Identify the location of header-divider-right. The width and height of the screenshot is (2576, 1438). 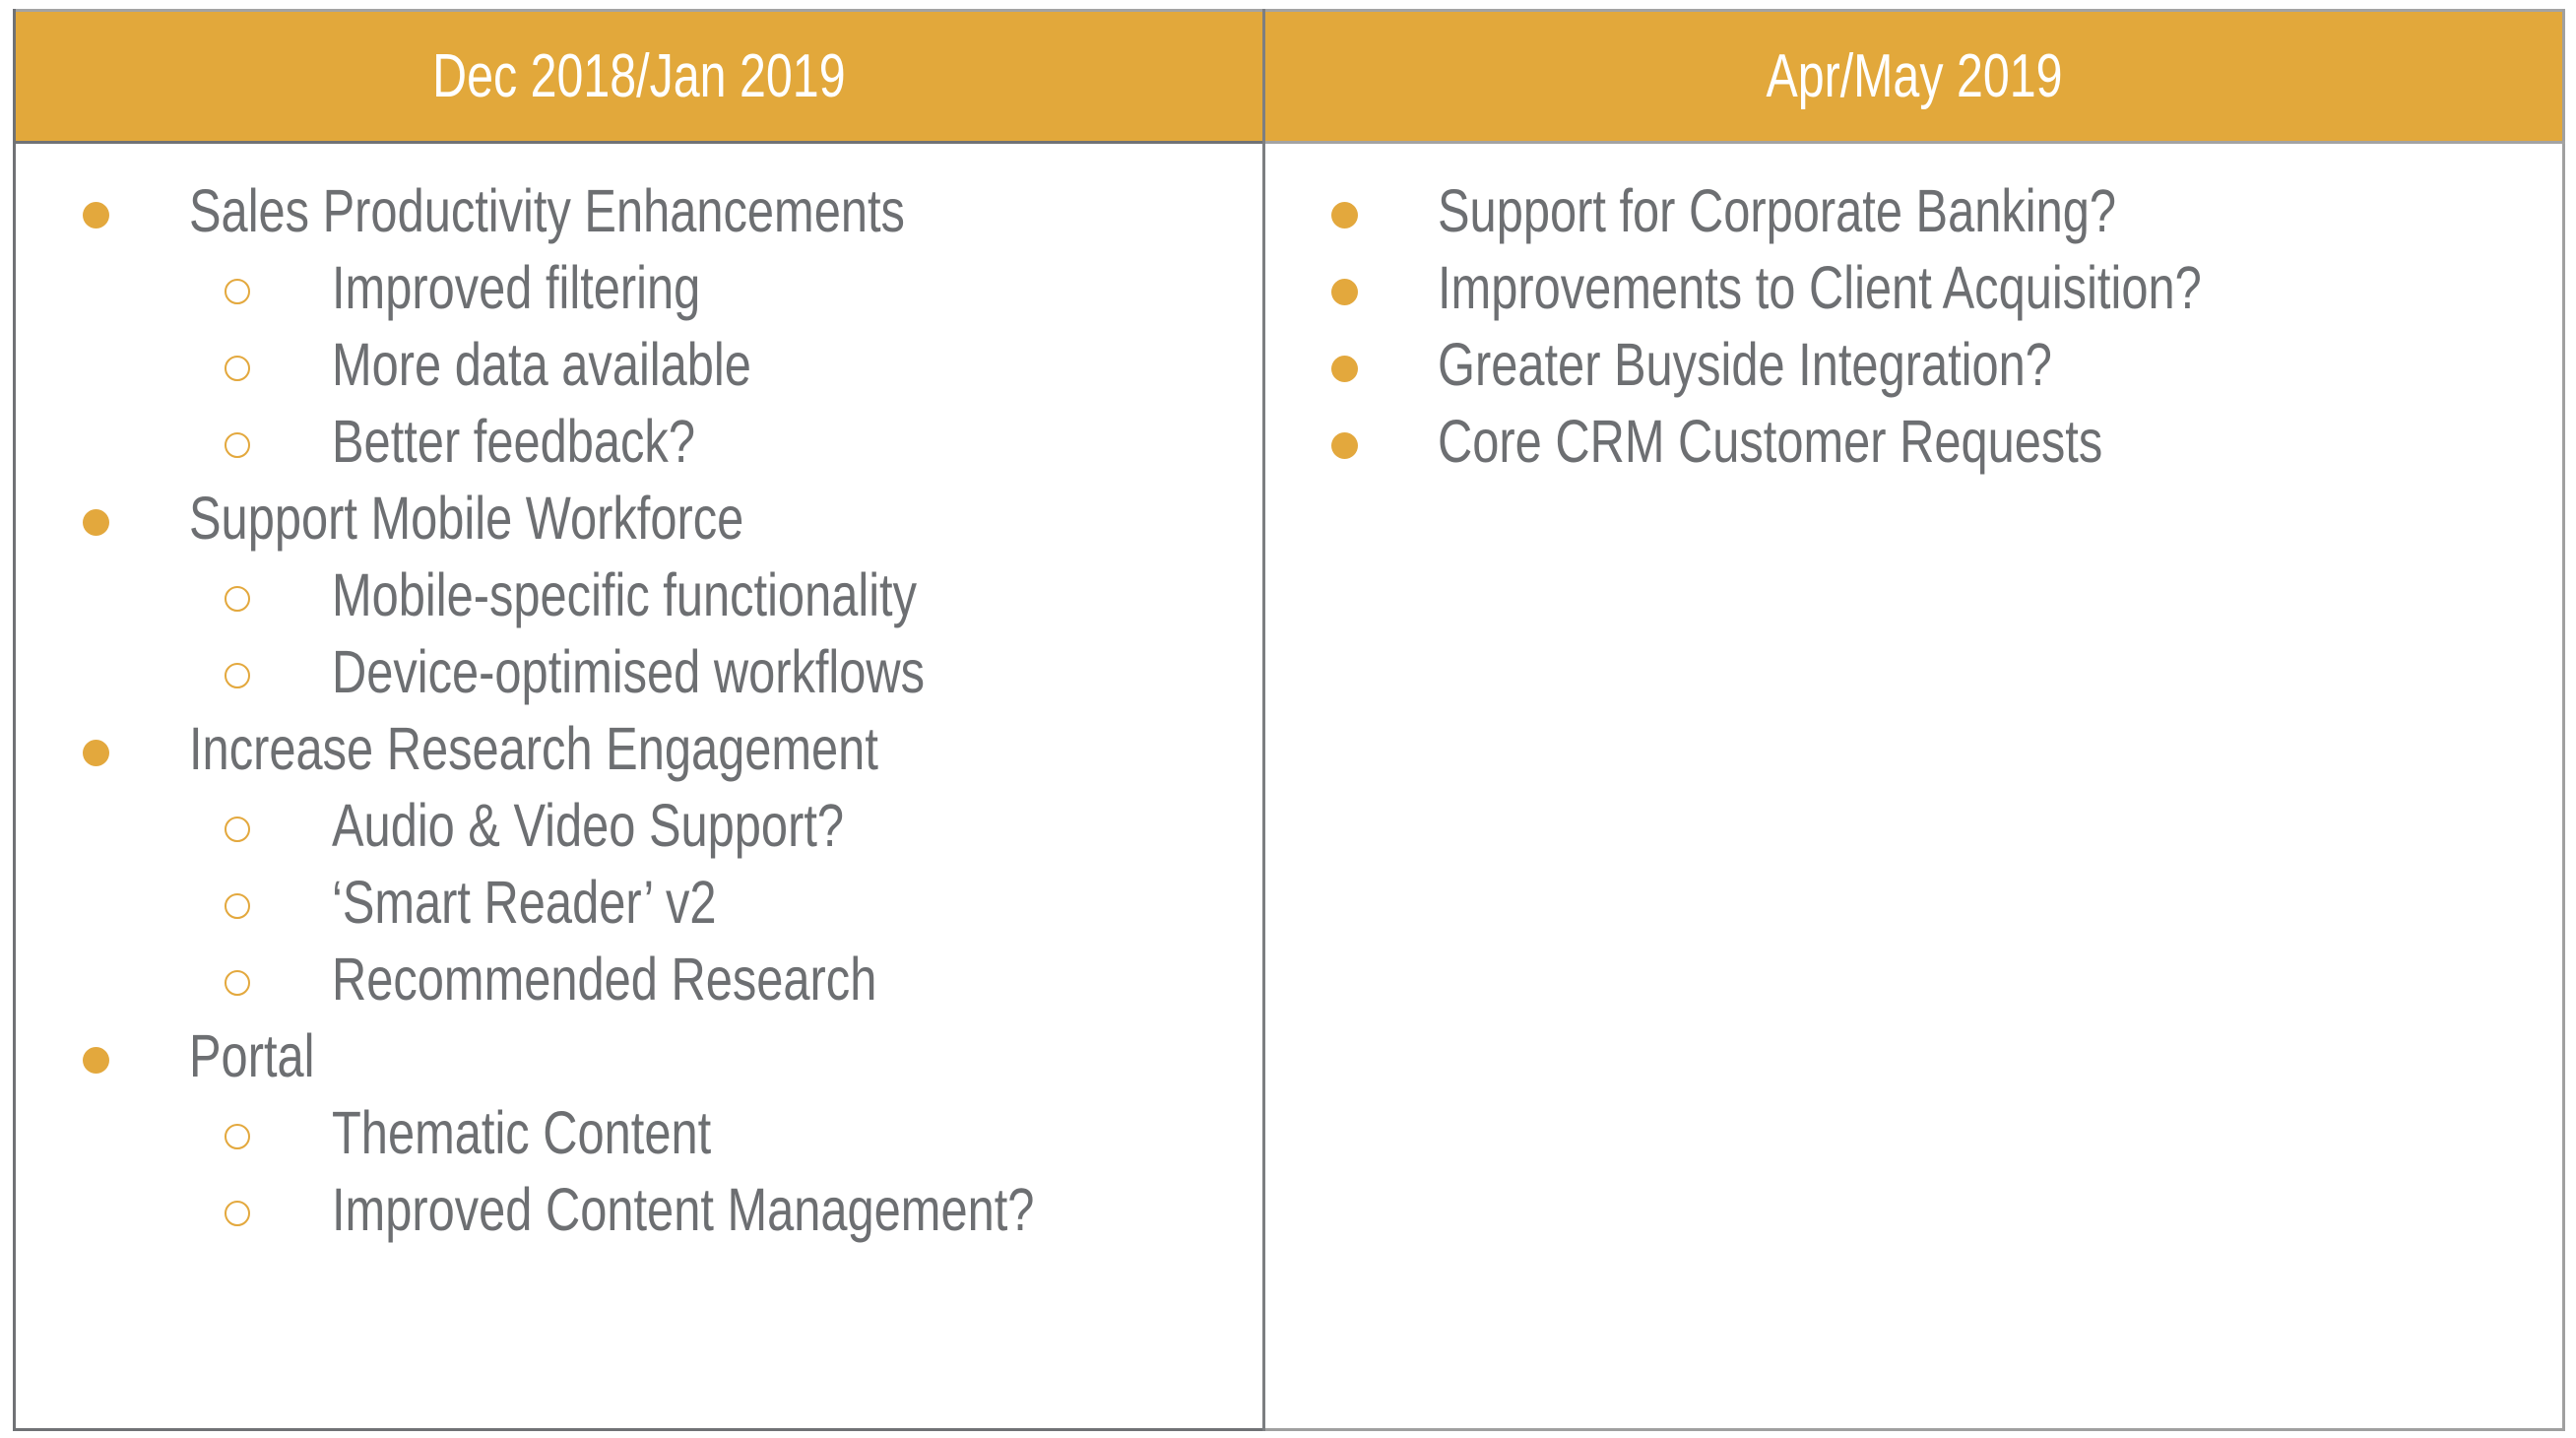
(1914, 142).